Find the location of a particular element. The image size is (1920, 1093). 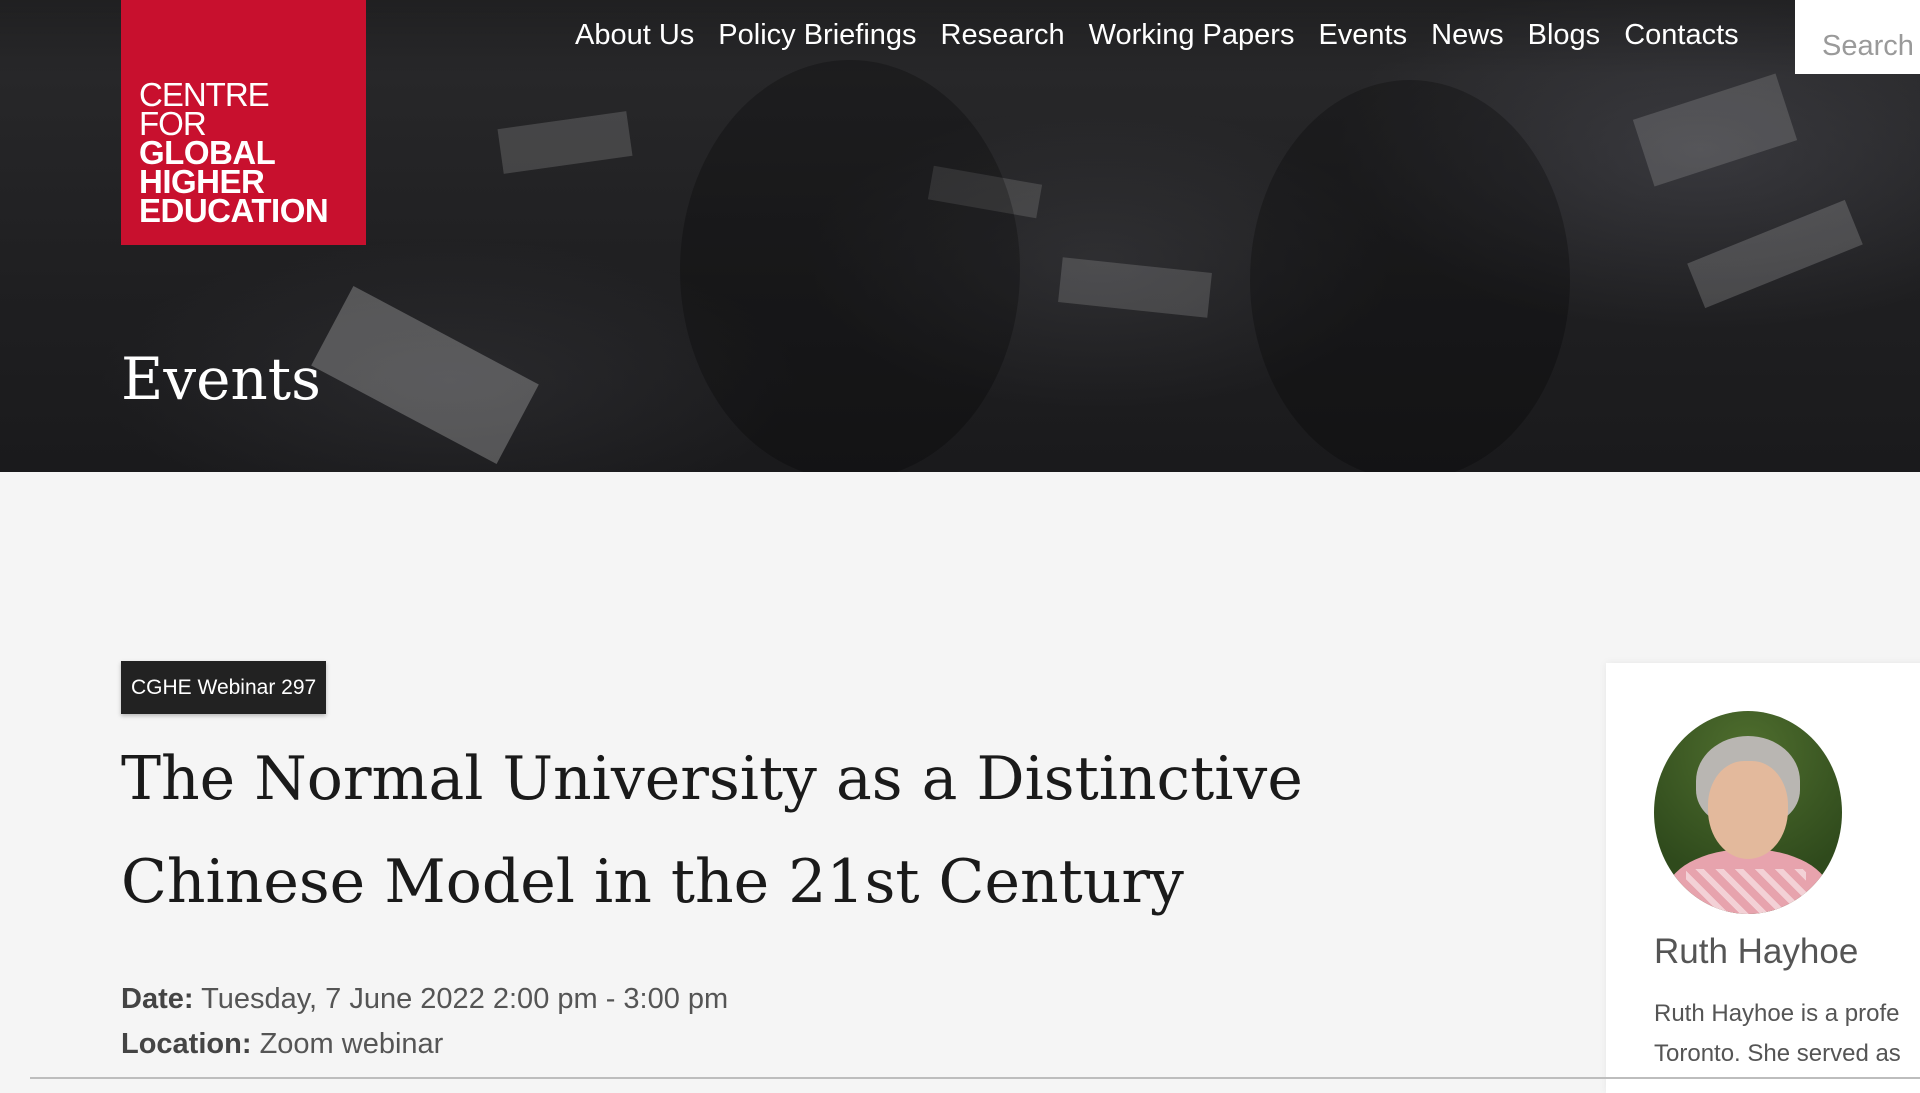

site-logo: CENTRE FOR GLOBAL HIGHER EDUCATION is located at coordinates (243, 122).